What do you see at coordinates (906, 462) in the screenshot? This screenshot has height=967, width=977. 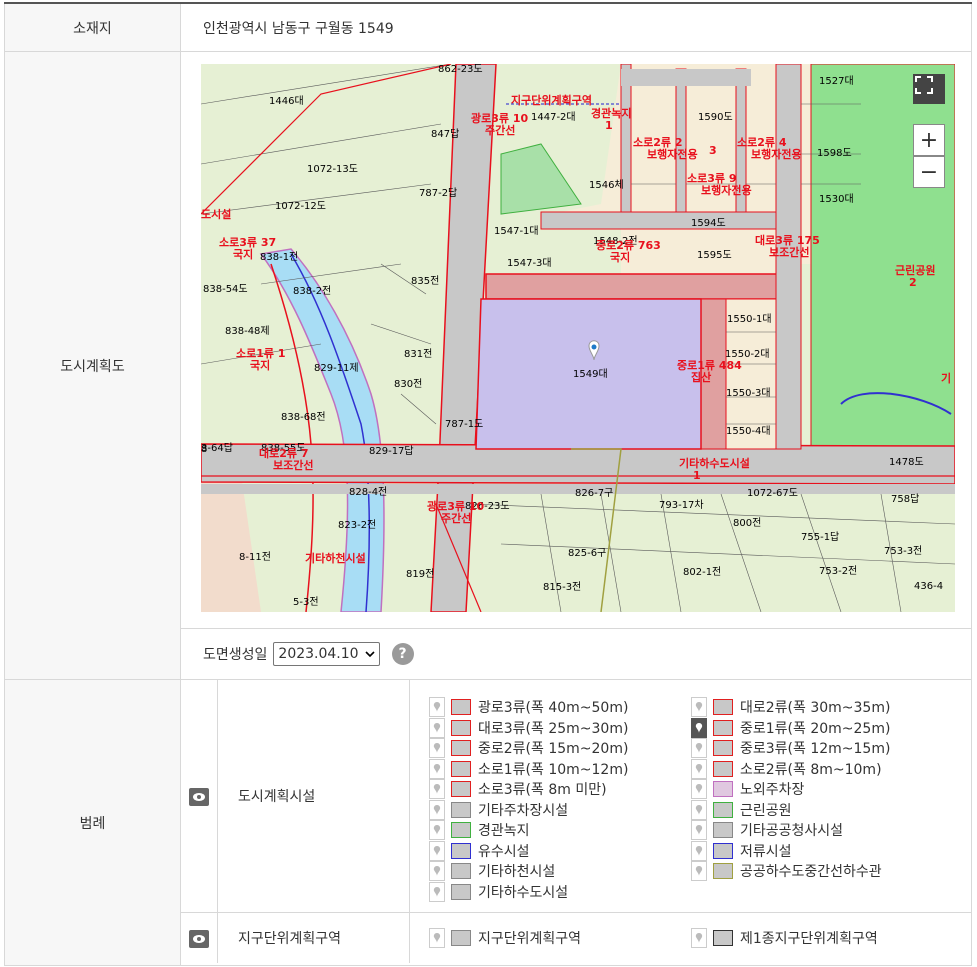 I see `lot-label: 1478도` at bounding box center [906, 462].